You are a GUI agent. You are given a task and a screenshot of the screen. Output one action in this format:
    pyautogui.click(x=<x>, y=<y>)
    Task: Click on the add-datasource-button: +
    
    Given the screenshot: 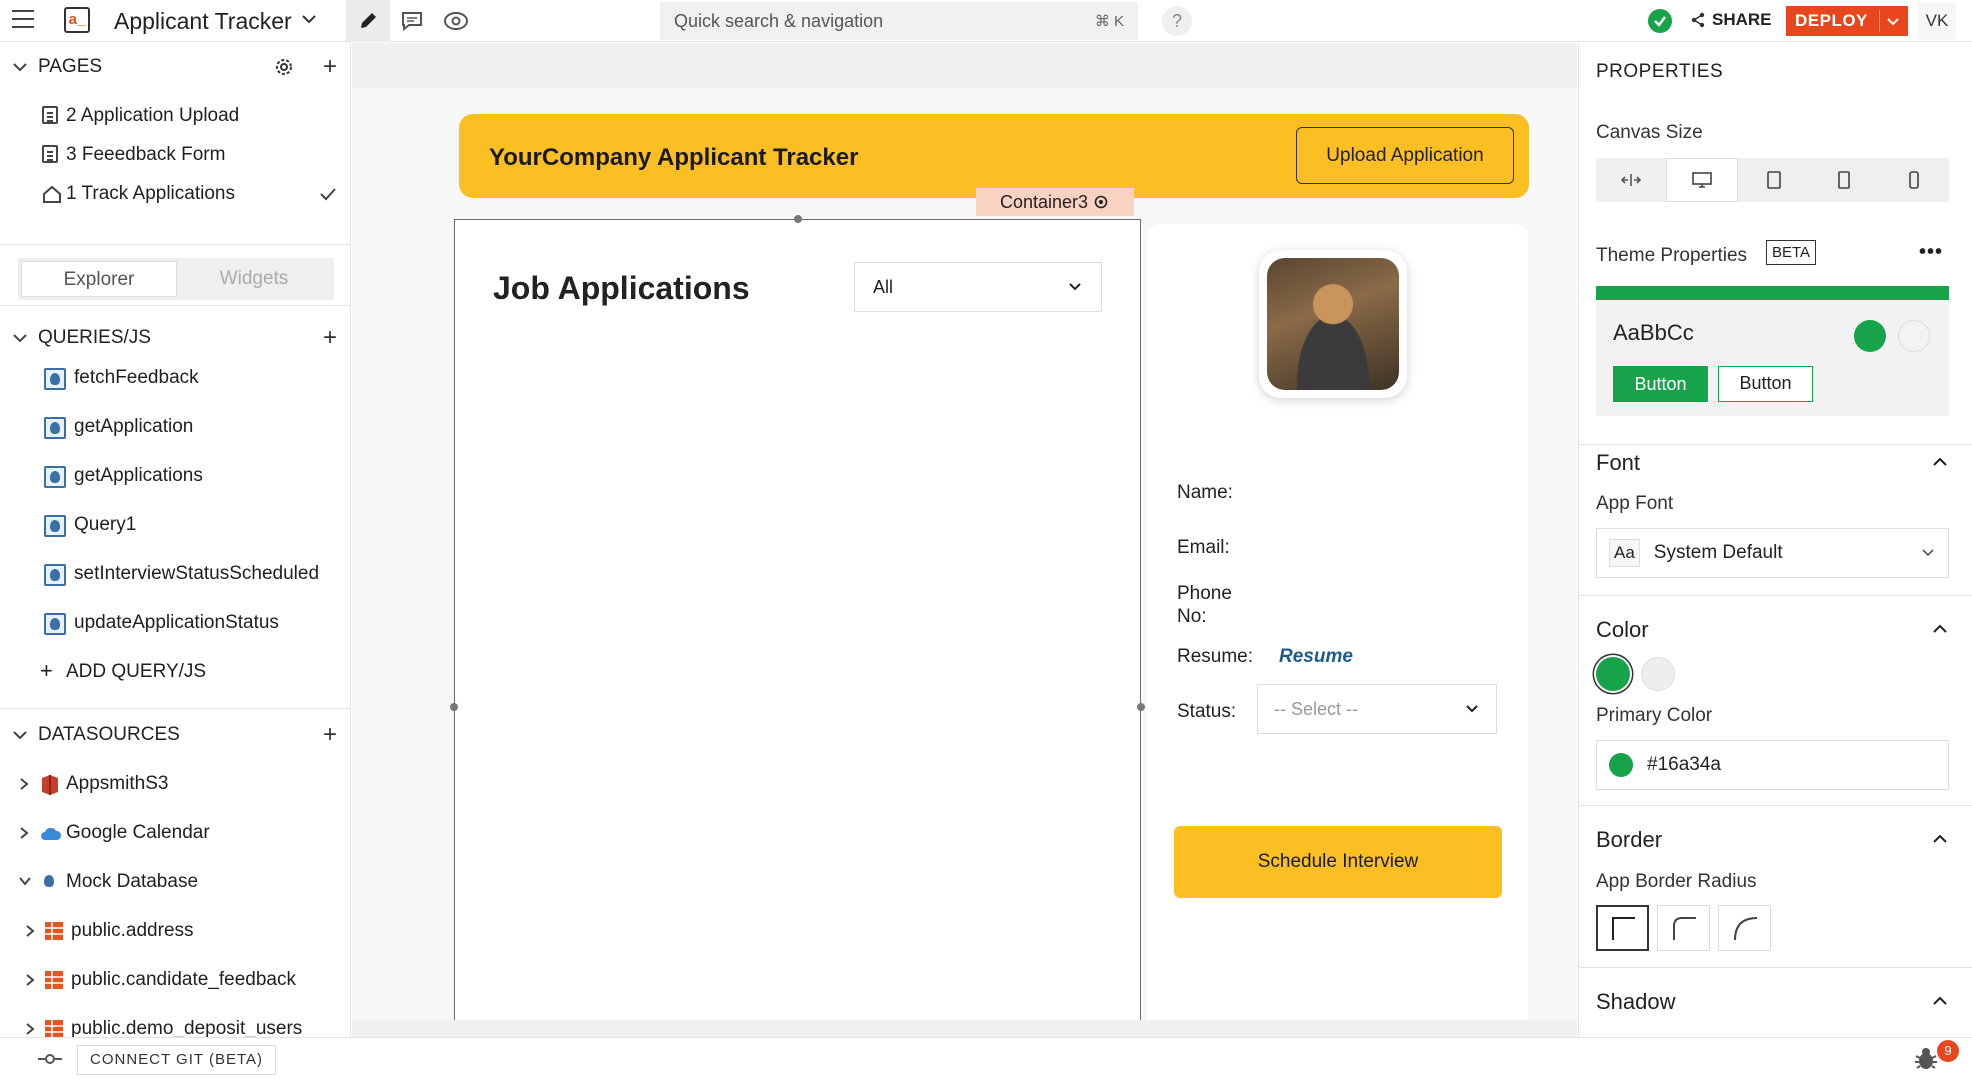 What is the action you would take?
    pyautogui.click(x=330, y=735)
    